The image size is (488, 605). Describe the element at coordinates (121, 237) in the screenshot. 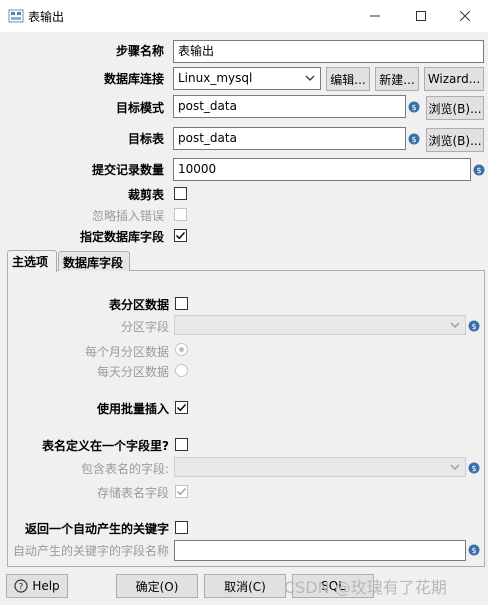

I see `specify-fields-label: 指定数据库字段` at that location.